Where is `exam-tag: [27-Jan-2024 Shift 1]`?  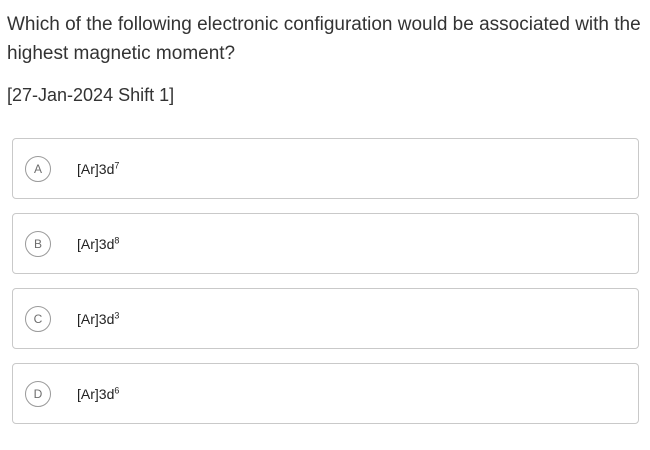
exam-tag: [27-Jan-2024 Shift 1] is located at coordinates (91, 95).